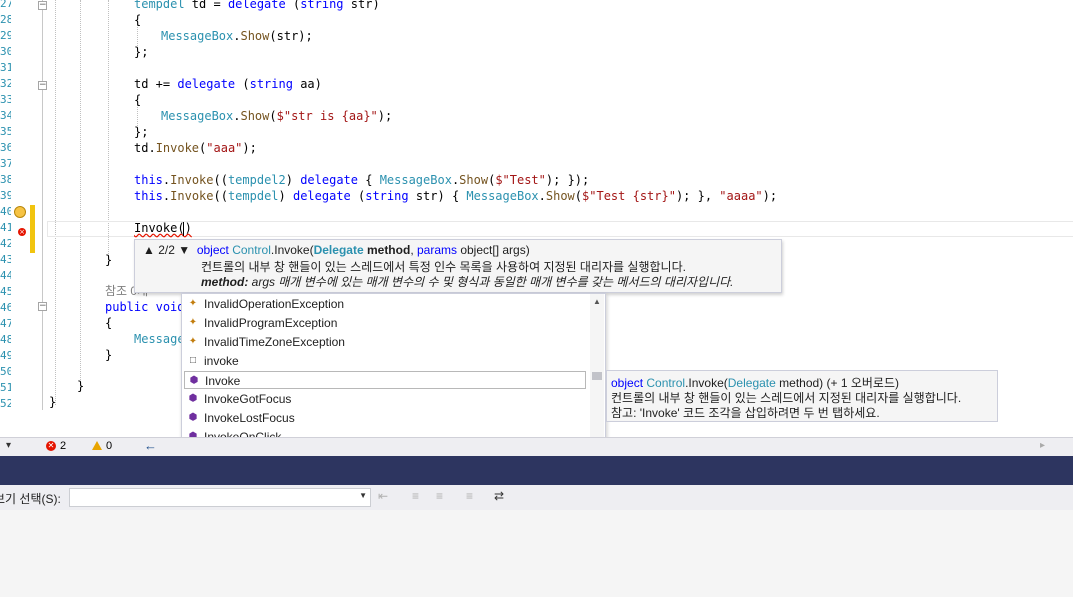 The image size is (1073, 597). Describe the element at coordinates (22, 232) in the screenshot. I see `error-icon: ×` at that location.